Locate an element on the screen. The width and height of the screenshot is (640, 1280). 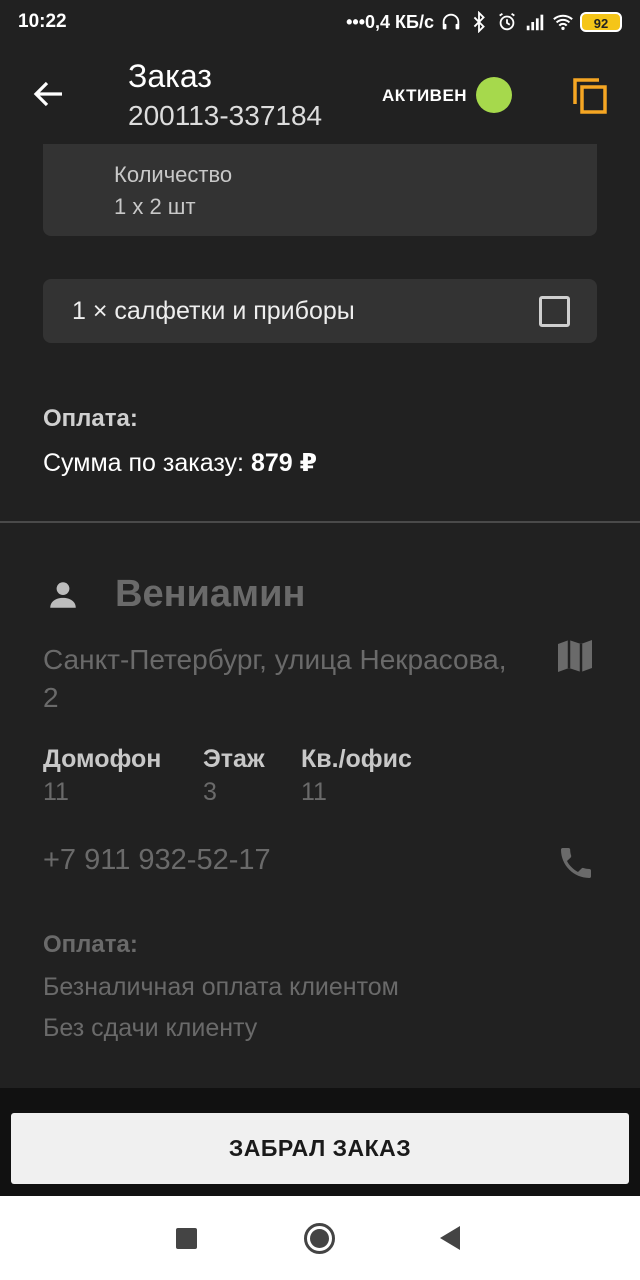
customer-name: Вениамин is located at coordinates (210, 594).